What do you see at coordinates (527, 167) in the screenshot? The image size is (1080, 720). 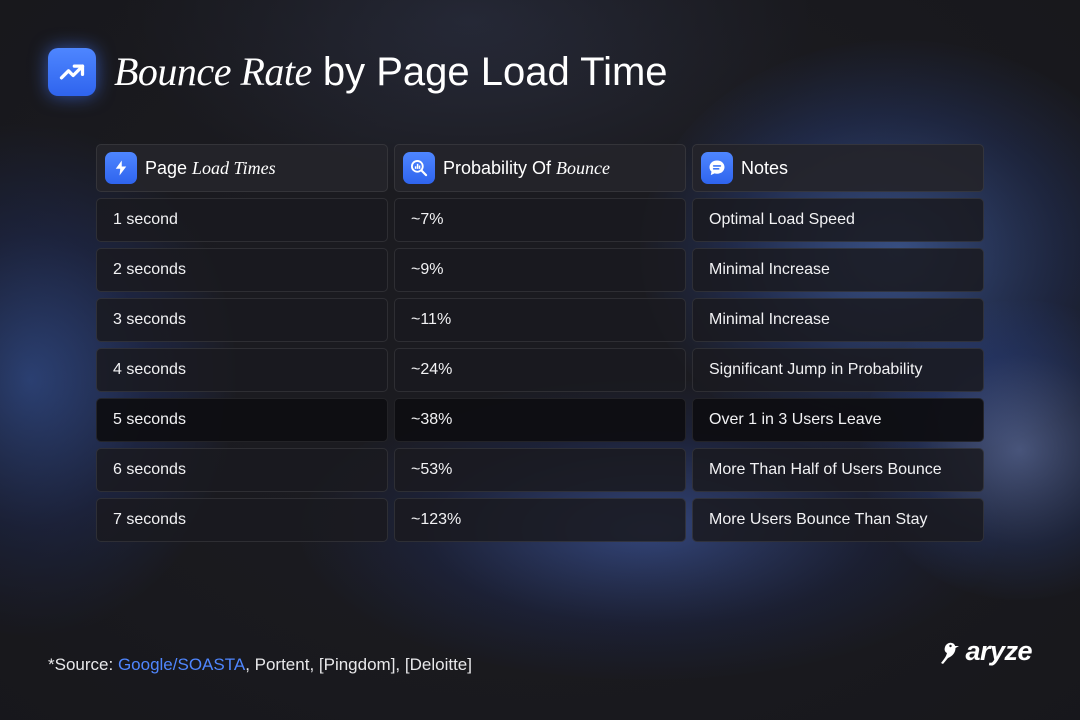 I see `column-header-label: Probability Of Bounce` at bounding box center [527, 167].